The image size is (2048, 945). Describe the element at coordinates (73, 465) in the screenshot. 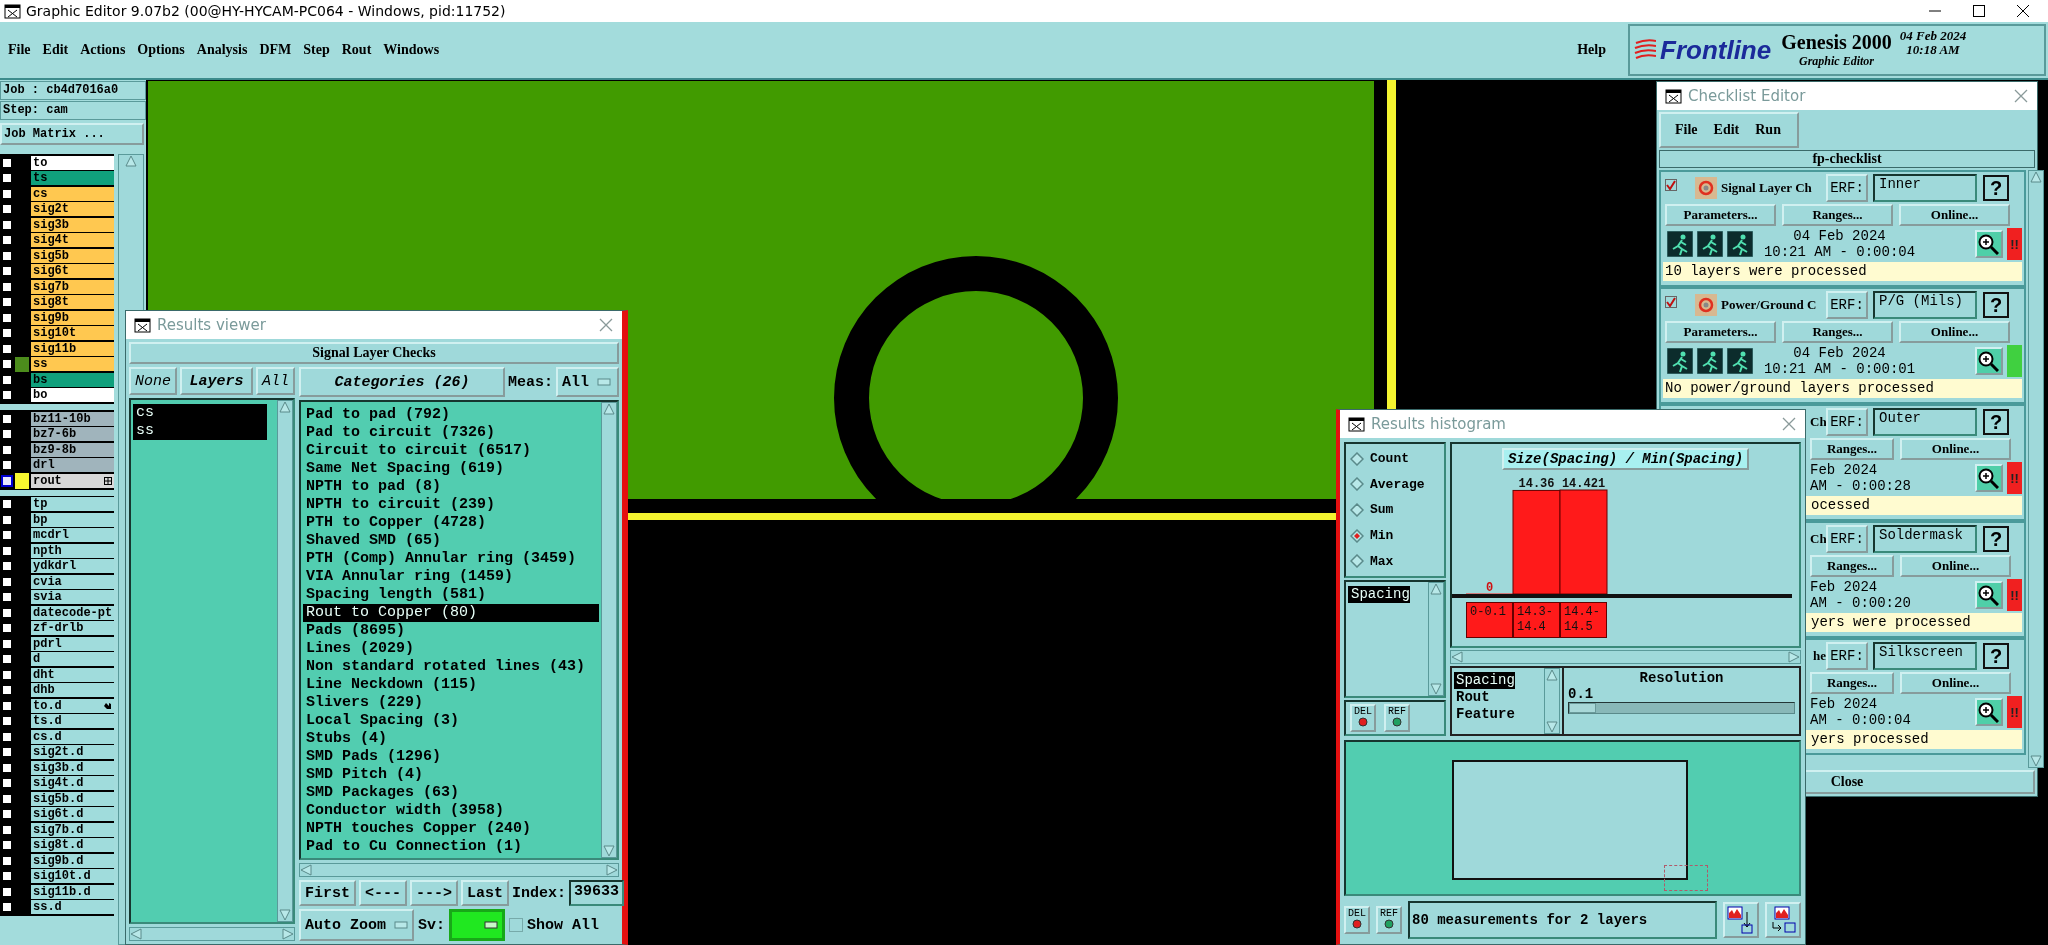

I see `layer-name: drl` at that location.